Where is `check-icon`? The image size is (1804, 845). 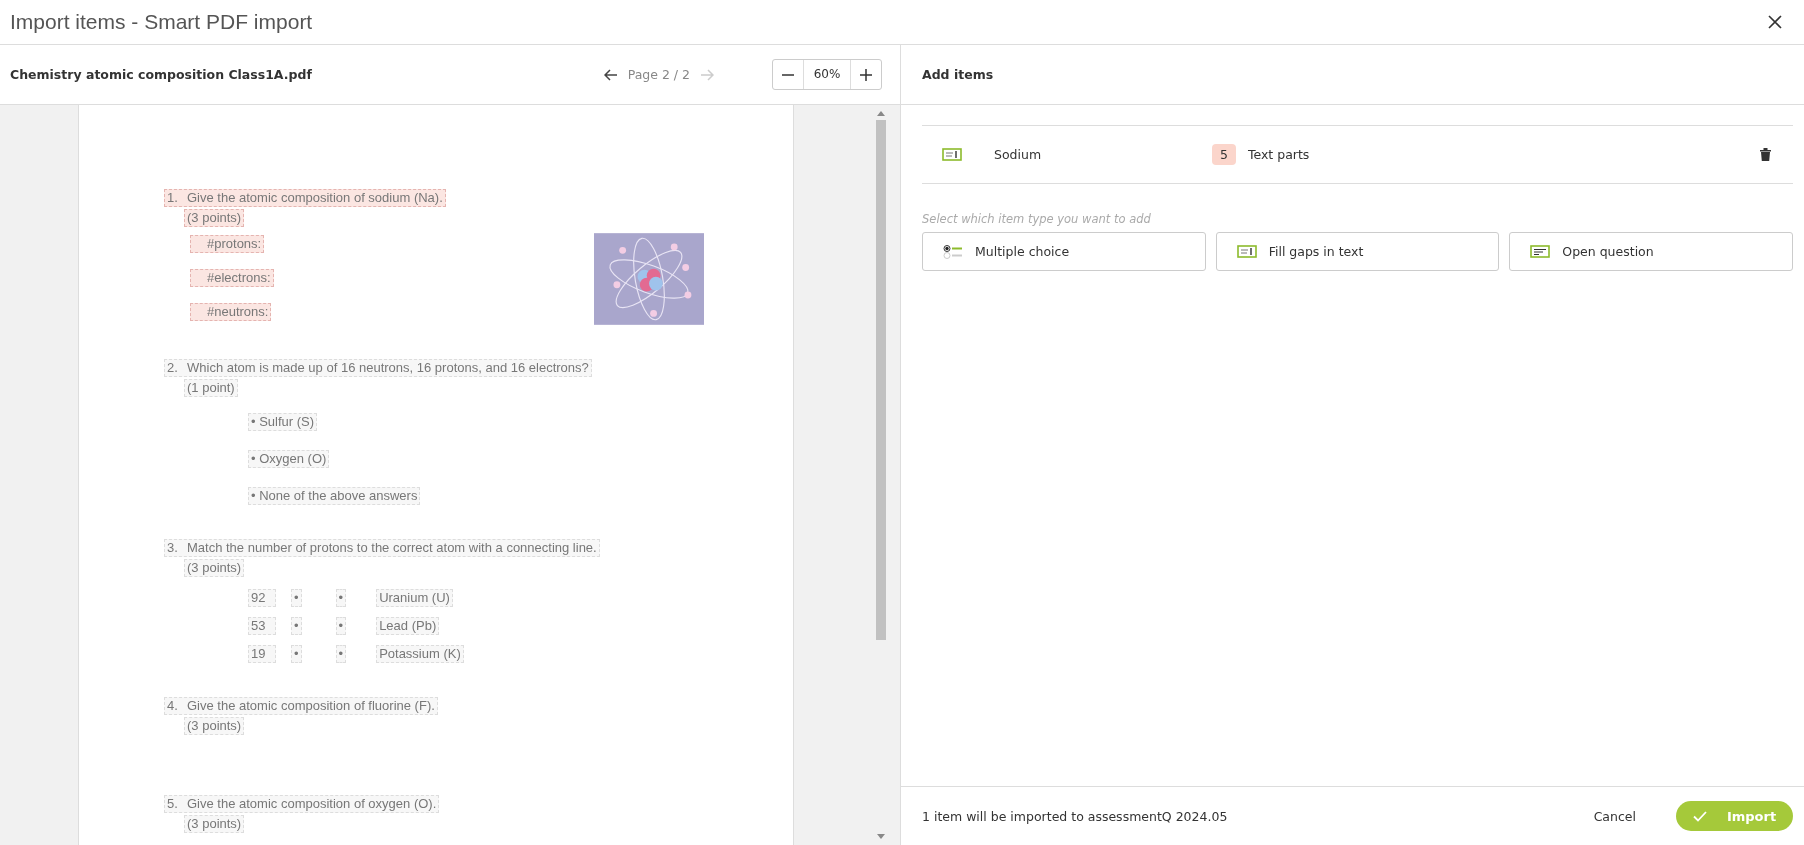
check-icon is located at coordinates (1699, 816).